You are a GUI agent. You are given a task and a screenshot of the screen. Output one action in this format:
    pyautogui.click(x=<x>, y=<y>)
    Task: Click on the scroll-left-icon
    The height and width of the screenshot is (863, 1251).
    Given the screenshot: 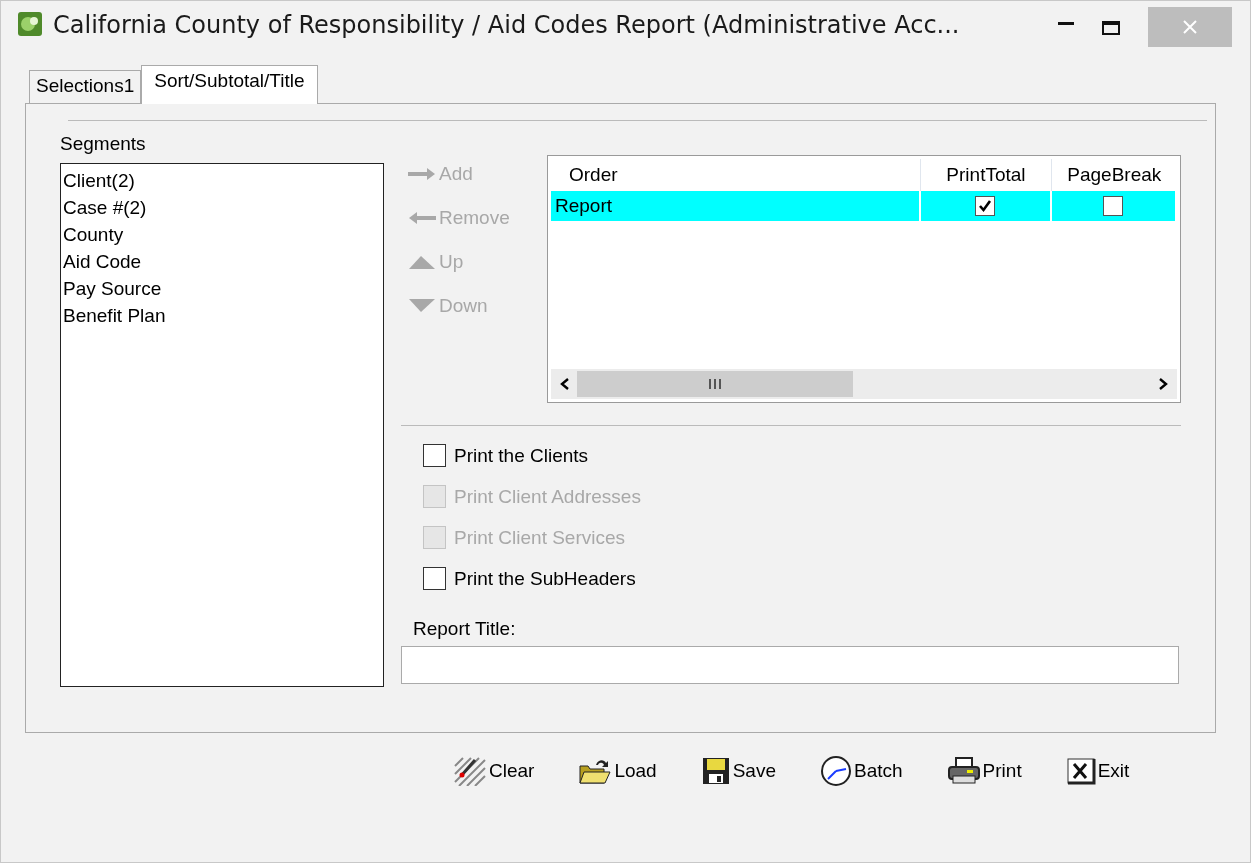 What is the action you would take?
    pyautogui.click(x=565, y=384)
    